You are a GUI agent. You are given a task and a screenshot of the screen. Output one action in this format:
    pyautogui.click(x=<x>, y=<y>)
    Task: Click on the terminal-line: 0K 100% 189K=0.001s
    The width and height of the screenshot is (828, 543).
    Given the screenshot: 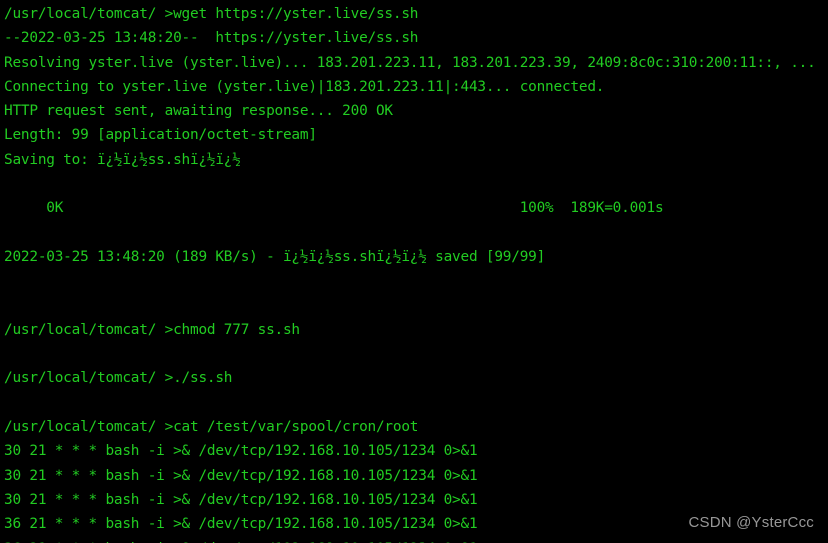 What is the action you would take?
    pyautogui.click(x=334, y=208)
    